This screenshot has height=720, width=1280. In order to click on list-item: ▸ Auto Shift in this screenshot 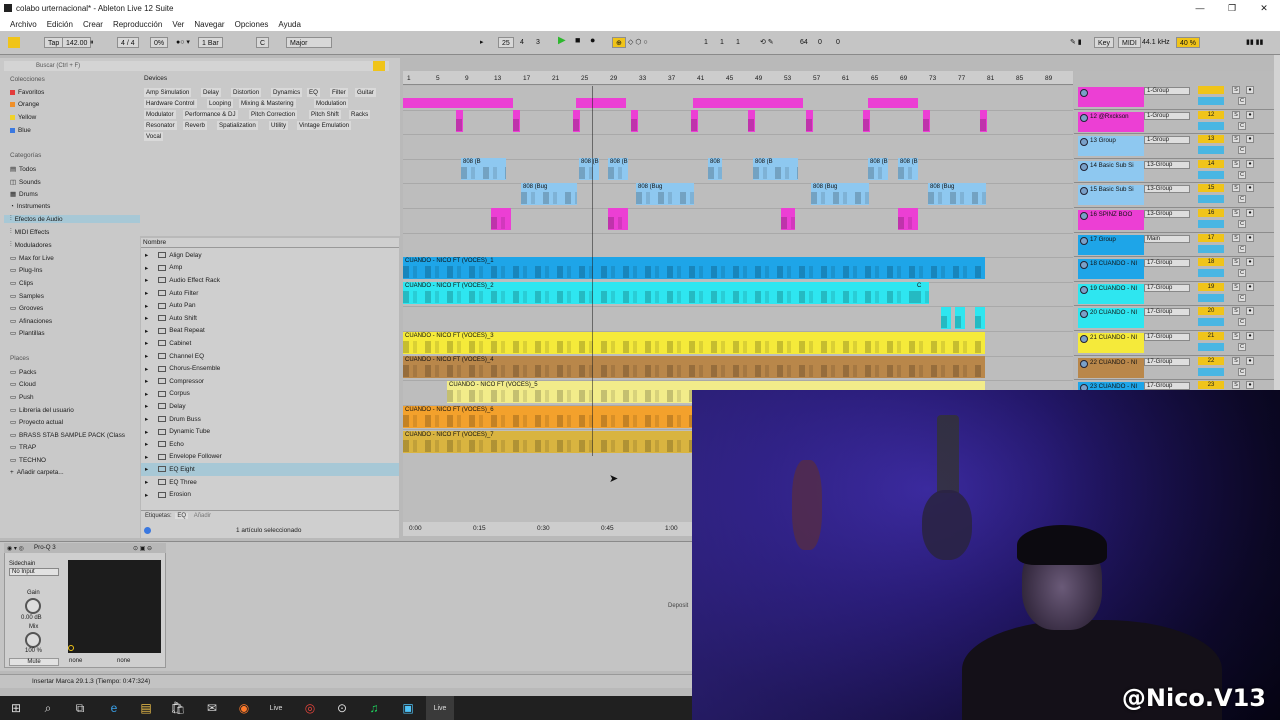, I will do `click(270, 318)`.